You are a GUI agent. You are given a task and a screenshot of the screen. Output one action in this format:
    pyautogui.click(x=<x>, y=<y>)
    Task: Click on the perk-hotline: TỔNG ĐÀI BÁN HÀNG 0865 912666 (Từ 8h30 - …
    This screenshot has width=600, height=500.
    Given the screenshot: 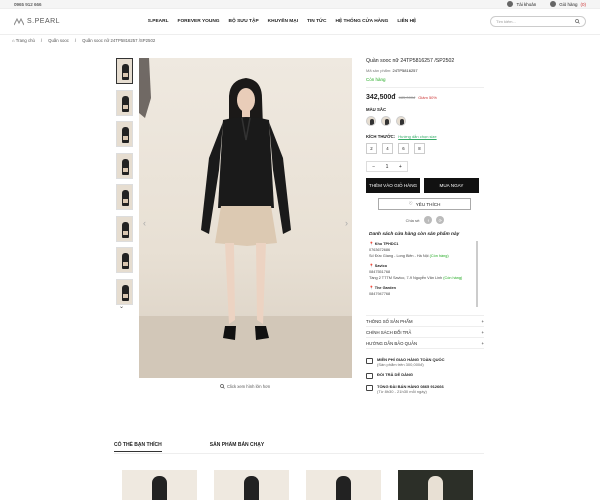 What is the action you would take?
    pyautogui.click(x=425, y=389)
    